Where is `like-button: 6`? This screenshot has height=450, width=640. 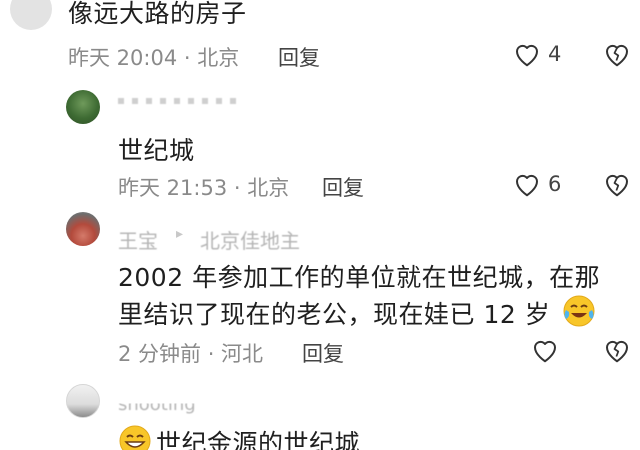 like-button: 6 is located at coordinates (536, 184).